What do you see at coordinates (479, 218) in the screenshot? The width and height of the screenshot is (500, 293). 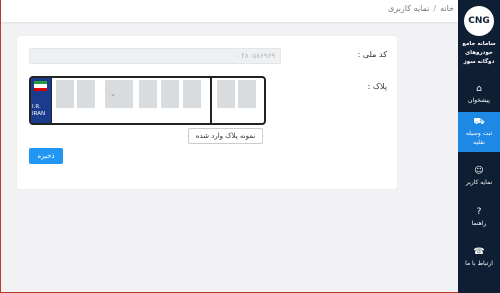 I see `sidebar-item-help: ? راهنما` at bounding box center [479, 218].